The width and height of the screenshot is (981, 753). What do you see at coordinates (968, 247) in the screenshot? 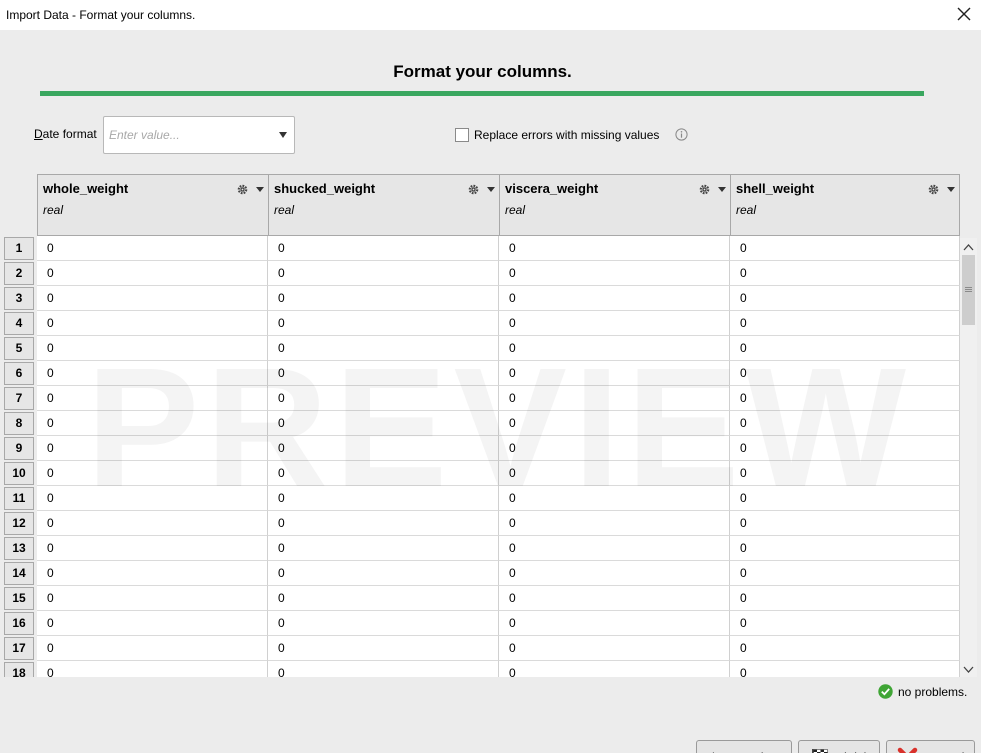
I see `chevron-up-icon` at bounding box center [968, 247].